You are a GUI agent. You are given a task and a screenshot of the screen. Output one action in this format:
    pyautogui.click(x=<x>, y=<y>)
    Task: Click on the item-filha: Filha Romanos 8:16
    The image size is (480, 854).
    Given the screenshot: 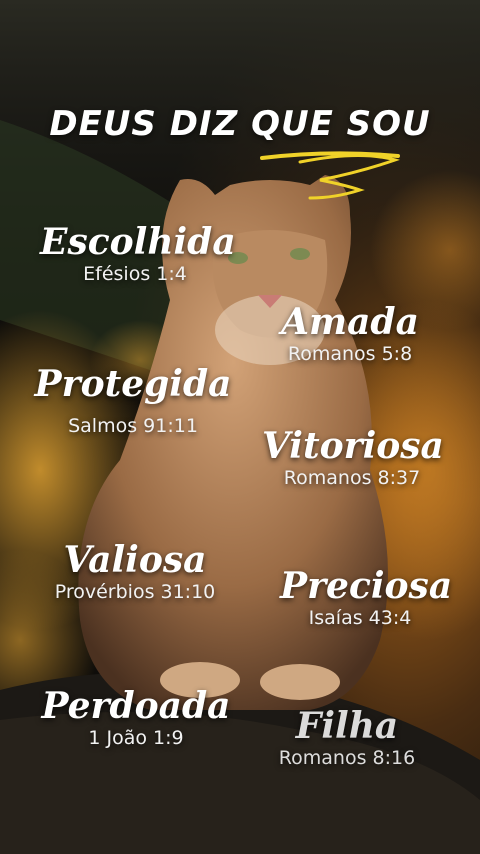 What is the action you would take?
    pyautogui.click(x=347, y=738)
    